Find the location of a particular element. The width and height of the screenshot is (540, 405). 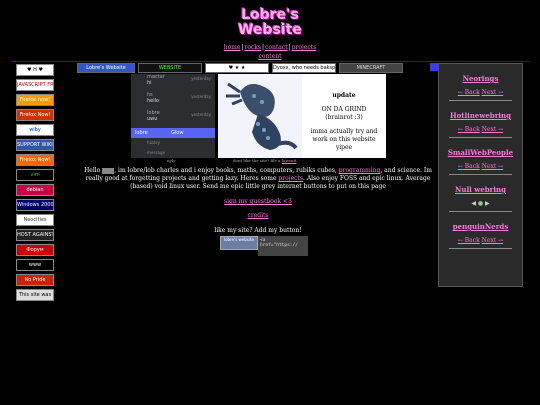

webring-block: SmallWebPeople ← Back Next → is located at coordinates (480, 156).